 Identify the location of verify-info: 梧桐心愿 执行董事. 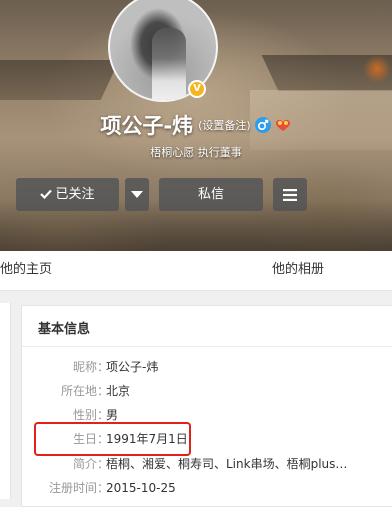
(196, 152).